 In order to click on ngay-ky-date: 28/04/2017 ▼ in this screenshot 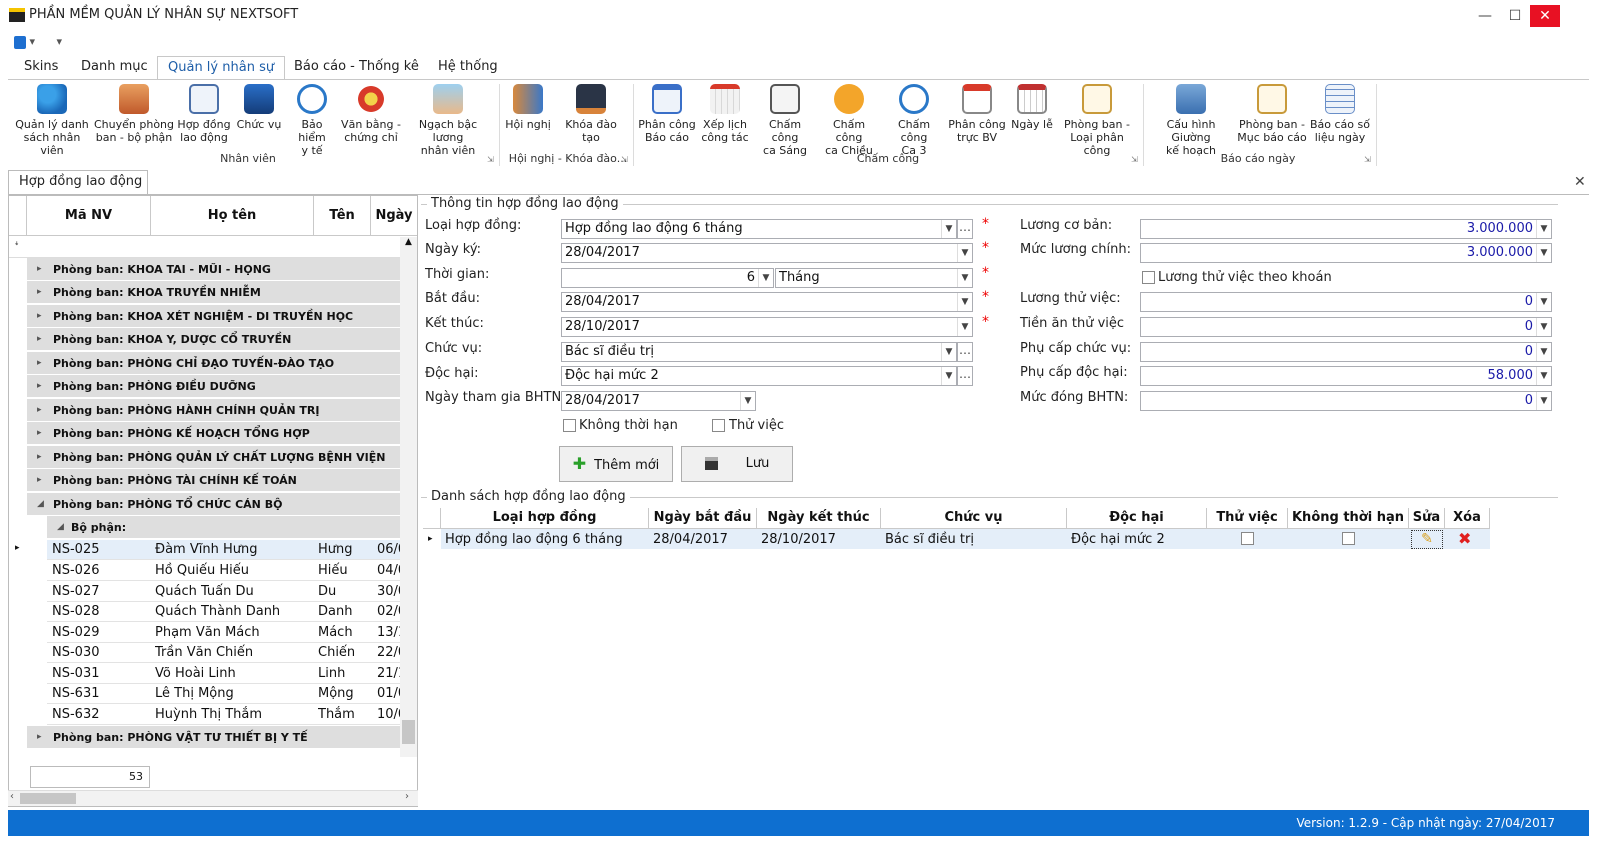, I will do `click(767, 253)`.